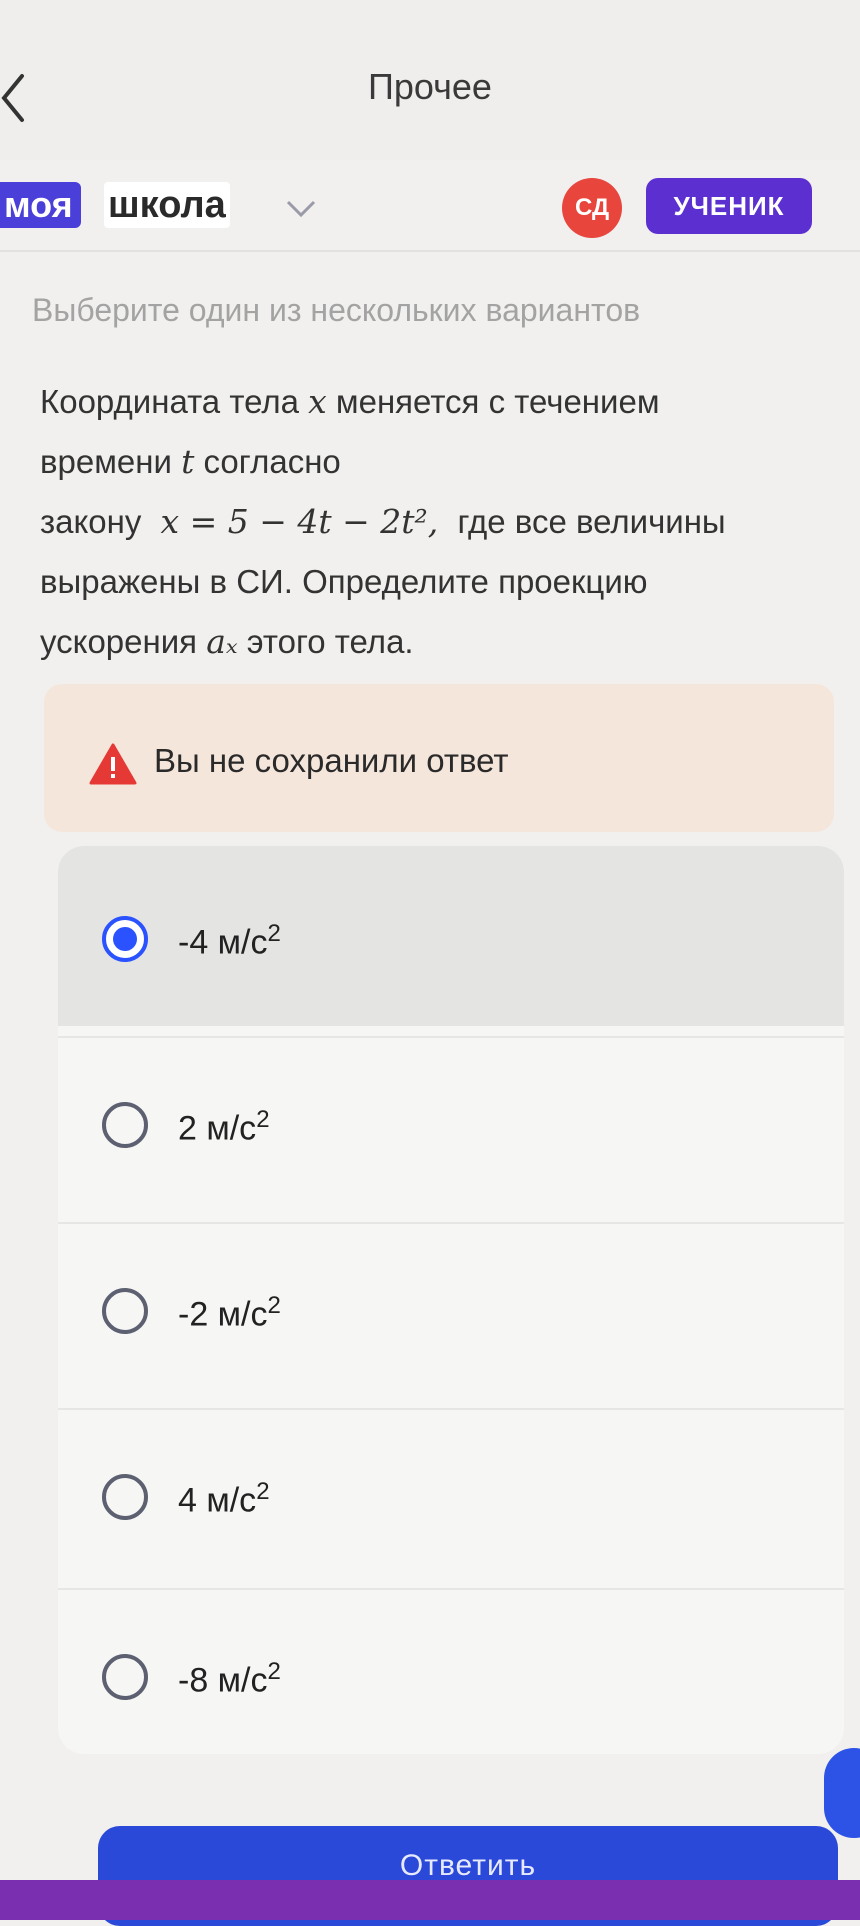 The image size is (860, 1926). Describe the element at coordinates (344, 581) in the screenshot. I see `question-part: выражены в СИ. Определите проекцию` at that location.